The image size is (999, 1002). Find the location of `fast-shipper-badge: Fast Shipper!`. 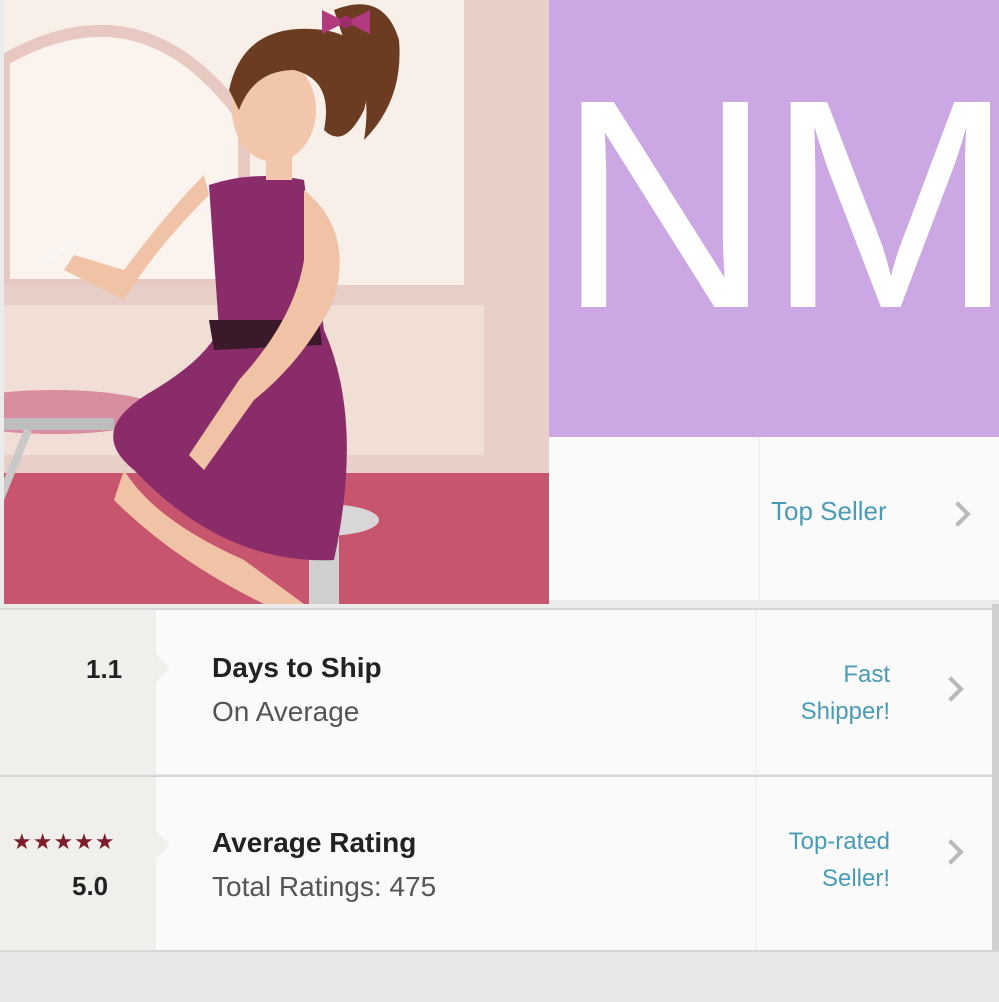

fast-shipper-badge: Fast Shipper! is located at coordinates (845, 693).